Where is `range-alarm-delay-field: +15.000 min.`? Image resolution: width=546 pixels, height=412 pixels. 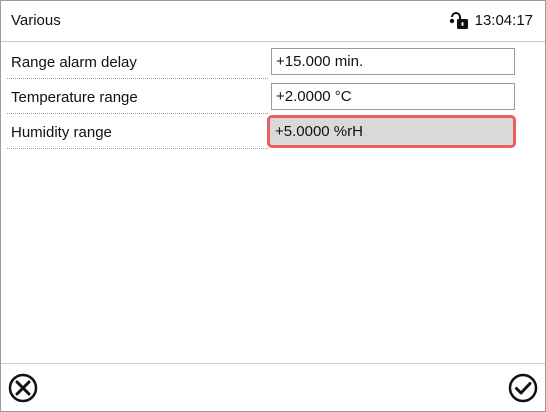 range-alarm-delay-field: +15.000 min. is located at coordinates (393, 61).